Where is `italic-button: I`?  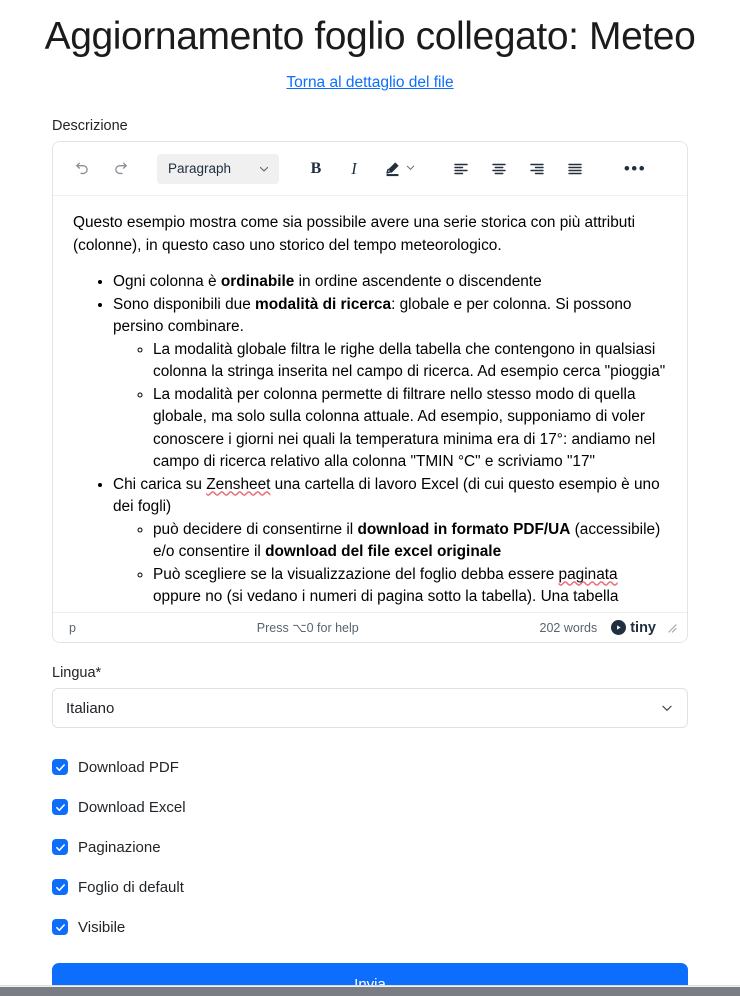 italic-button: I is located at coordinates (354, 169).